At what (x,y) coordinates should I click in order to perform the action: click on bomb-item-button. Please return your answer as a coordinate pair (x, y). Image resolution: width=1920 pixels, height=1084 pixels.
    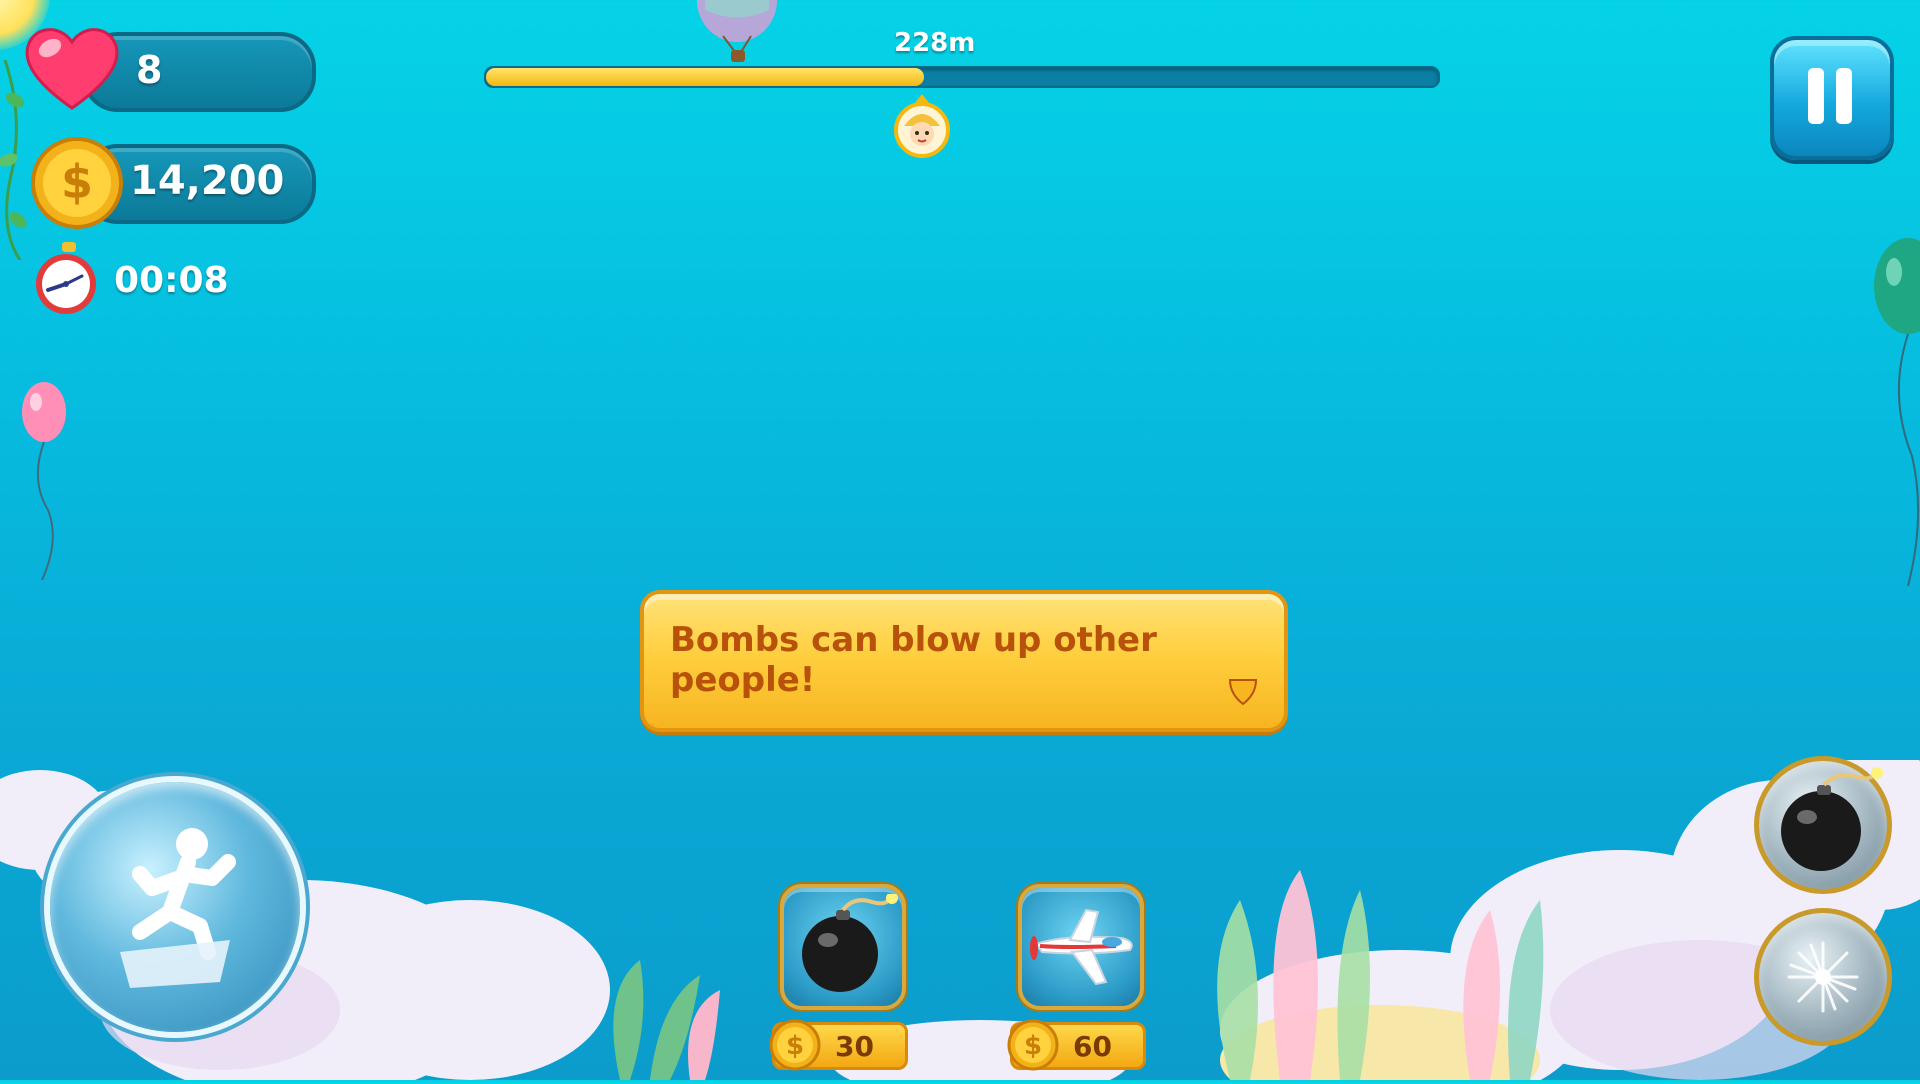
    Looking at the image, I should click on (843, 947).